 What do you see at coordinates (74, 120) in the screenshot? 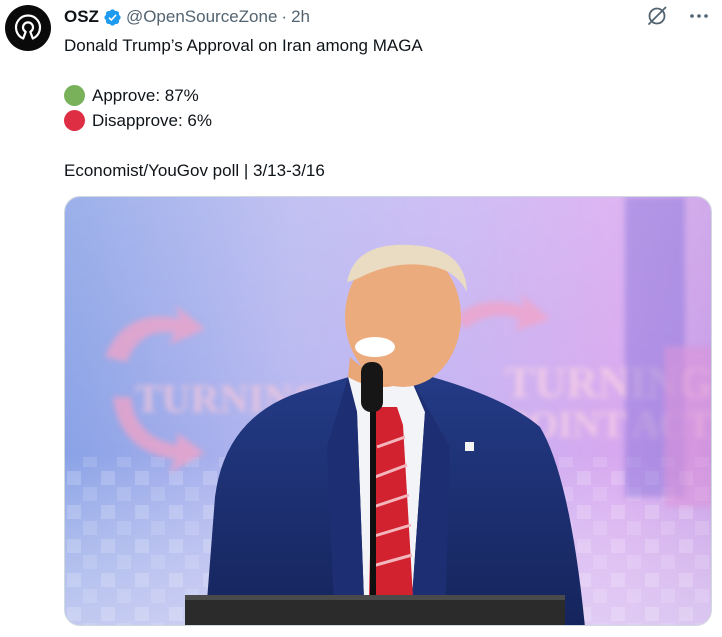
I see `red-circle-icon` at bounding box center [74, 120].